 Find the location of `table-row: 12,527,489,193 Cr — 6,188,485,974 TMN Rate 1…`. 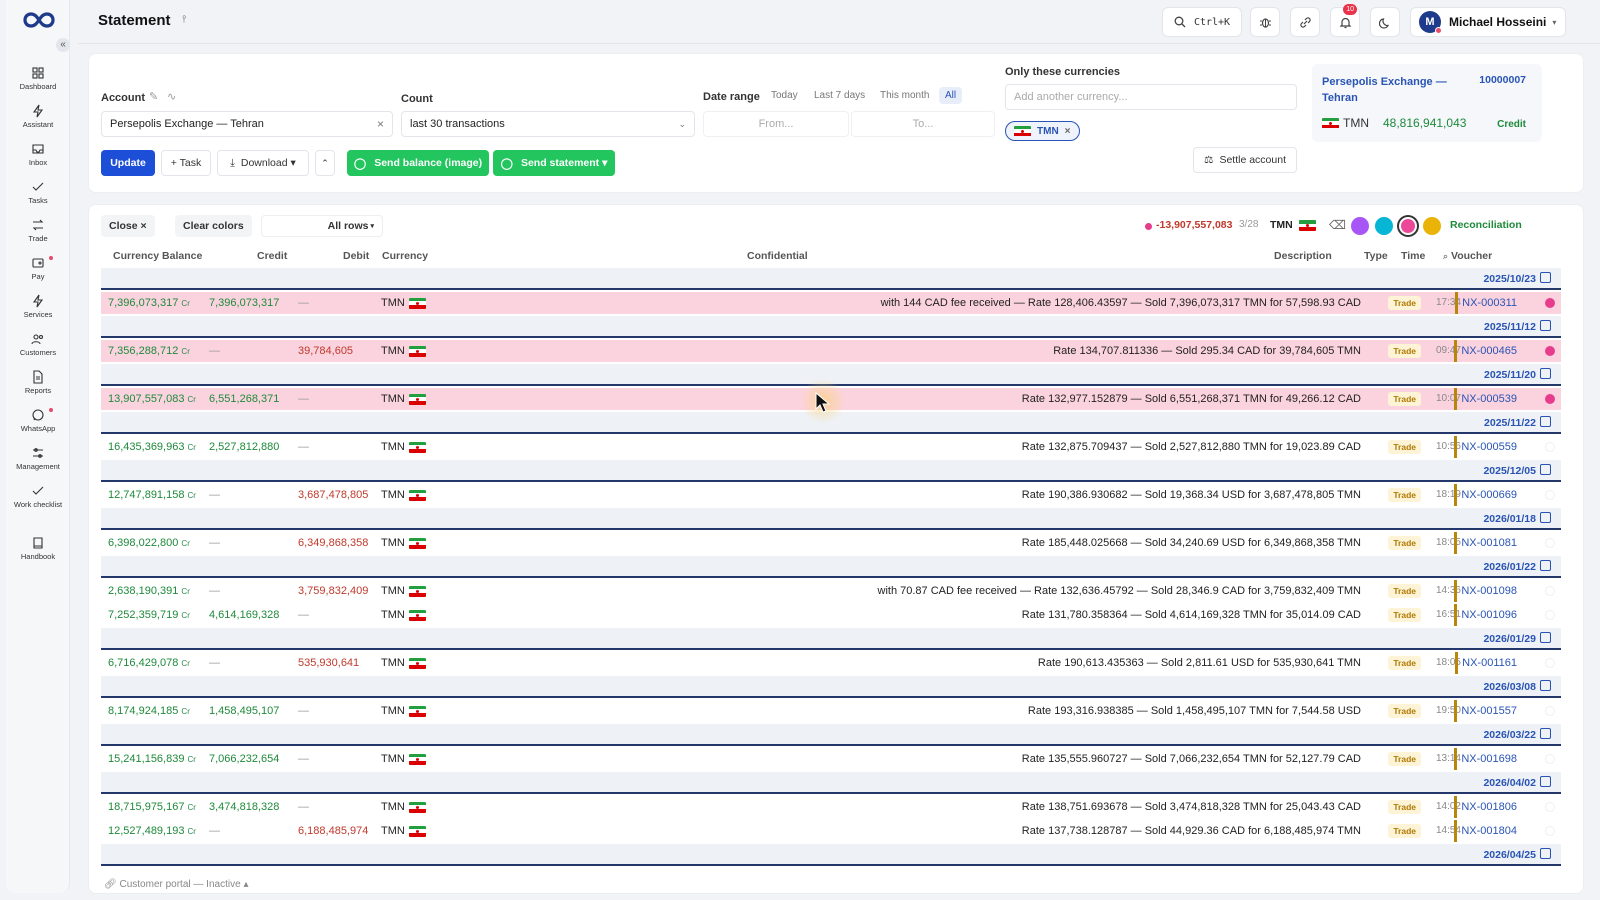

table-row: 12,527,489,193 Cr — 6,188,485,974 TMN Rate 1… is located at coordinates (831, 831).